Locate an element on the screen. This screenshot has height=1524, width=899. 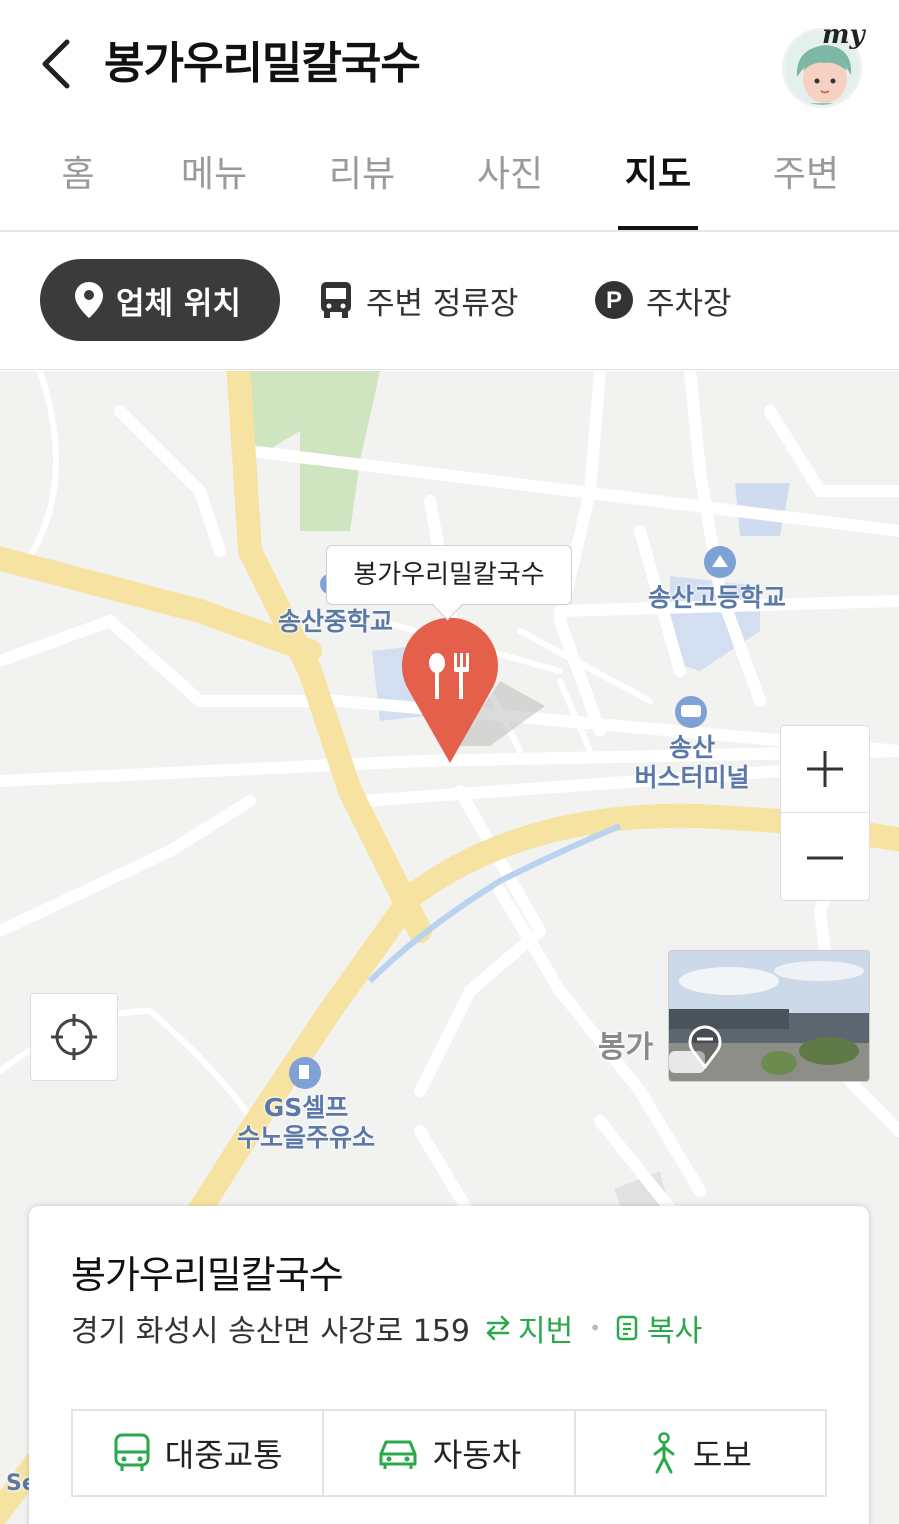
zoom-control is located at coordinates (825, 813).